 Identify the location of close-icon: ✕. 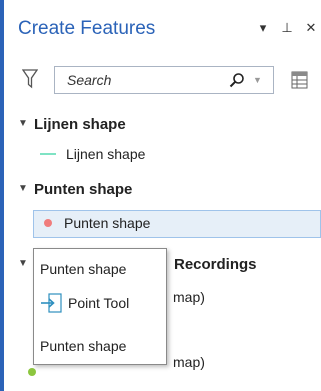
(311, 28).